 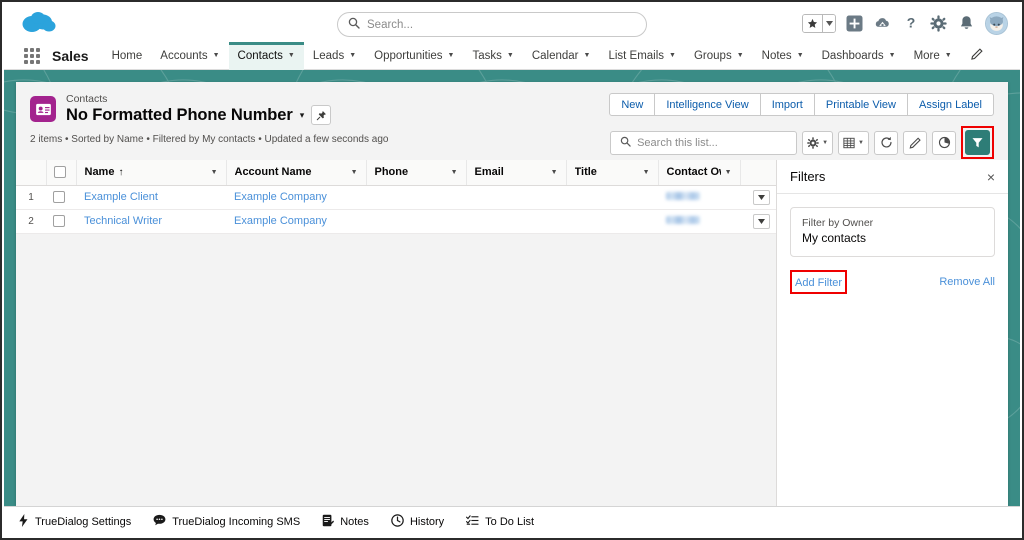 I want to click on utility-item-notes: Notes, so click(x=345, y=522).